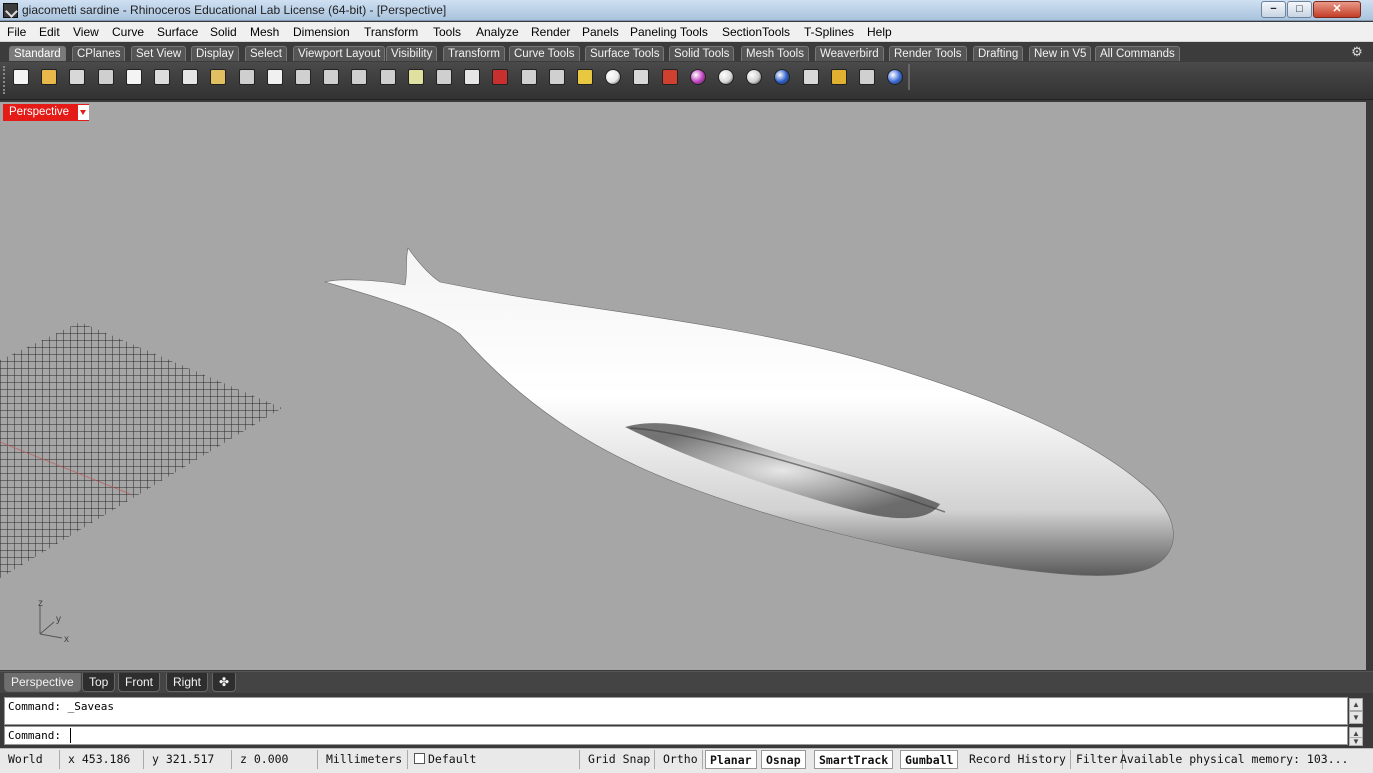 This screenshot has width=1373, height=773. Describe the element at coordinates (1137, 53) in the screenshot. I see `tab-all-commands: All Commands` at that location.